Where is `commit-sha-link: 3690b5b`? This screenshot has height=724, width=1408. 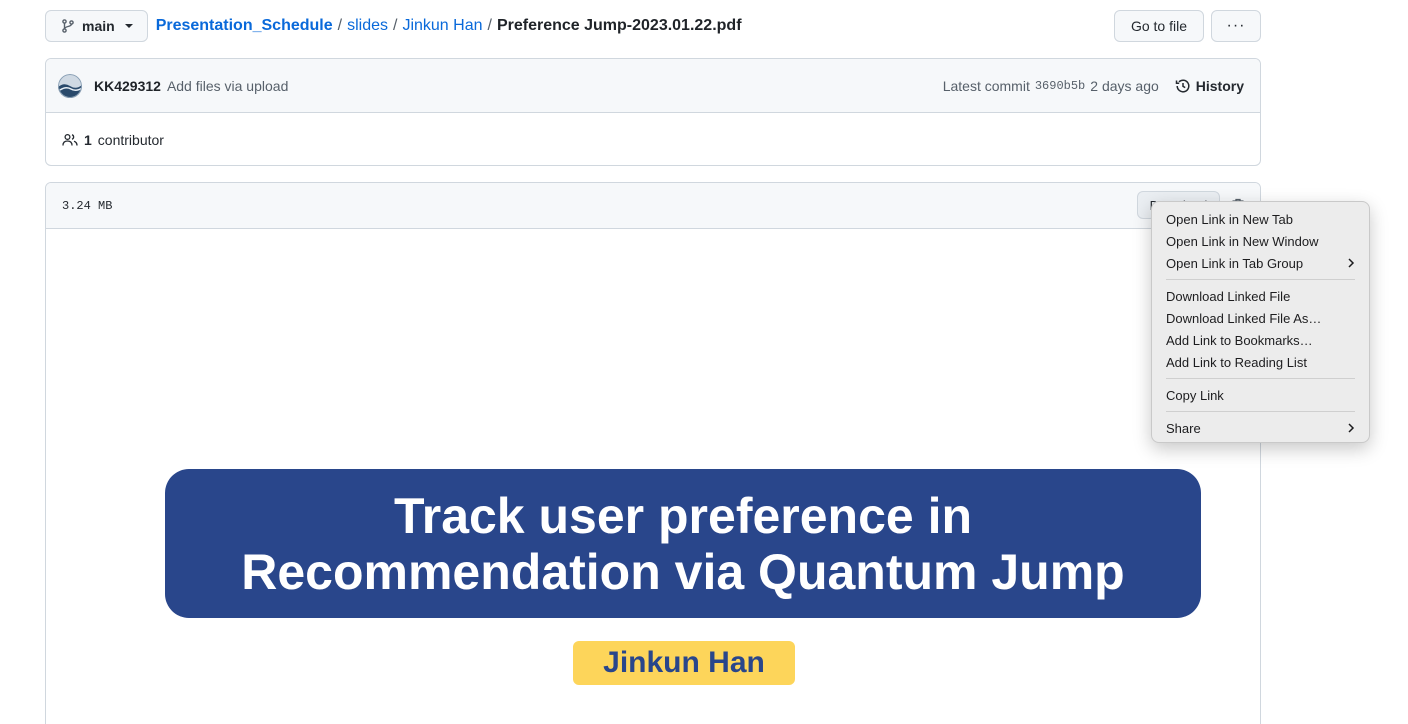
commit-sha-link: 3690b5b is located at coordinates (1060, 86).